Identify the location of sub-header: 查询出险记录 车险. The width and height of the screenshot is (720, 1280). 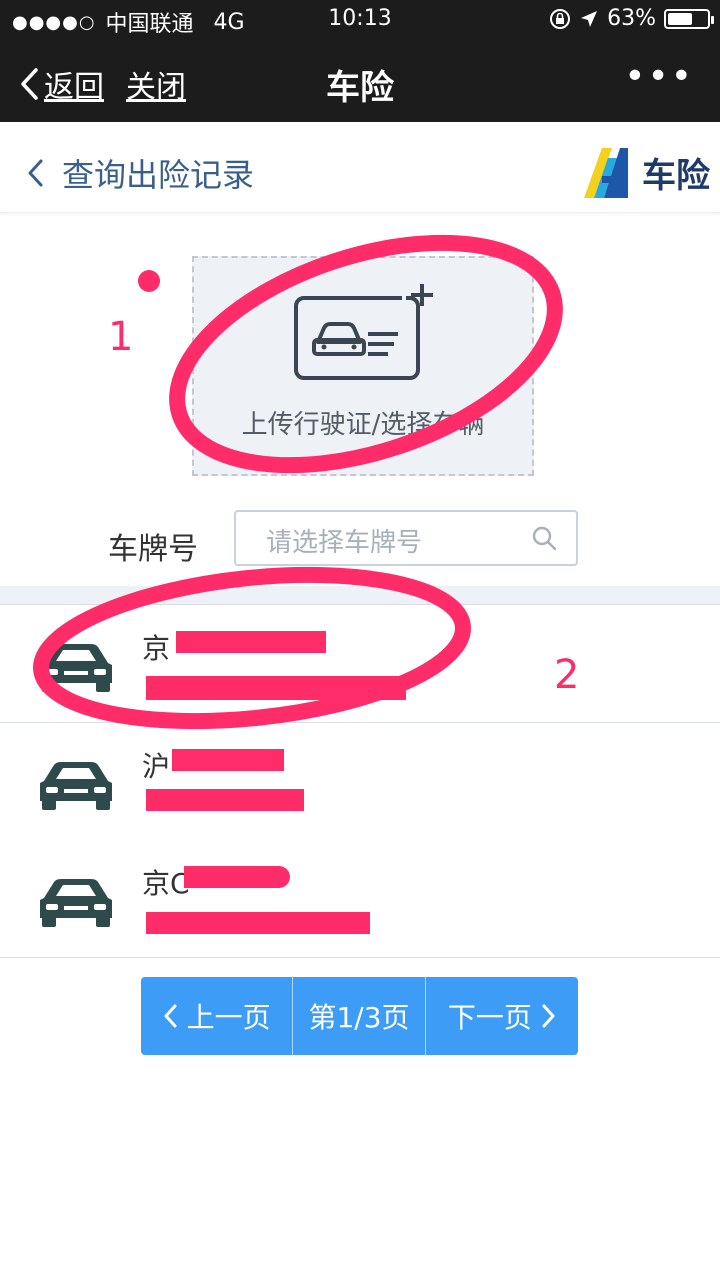
(360, 167).